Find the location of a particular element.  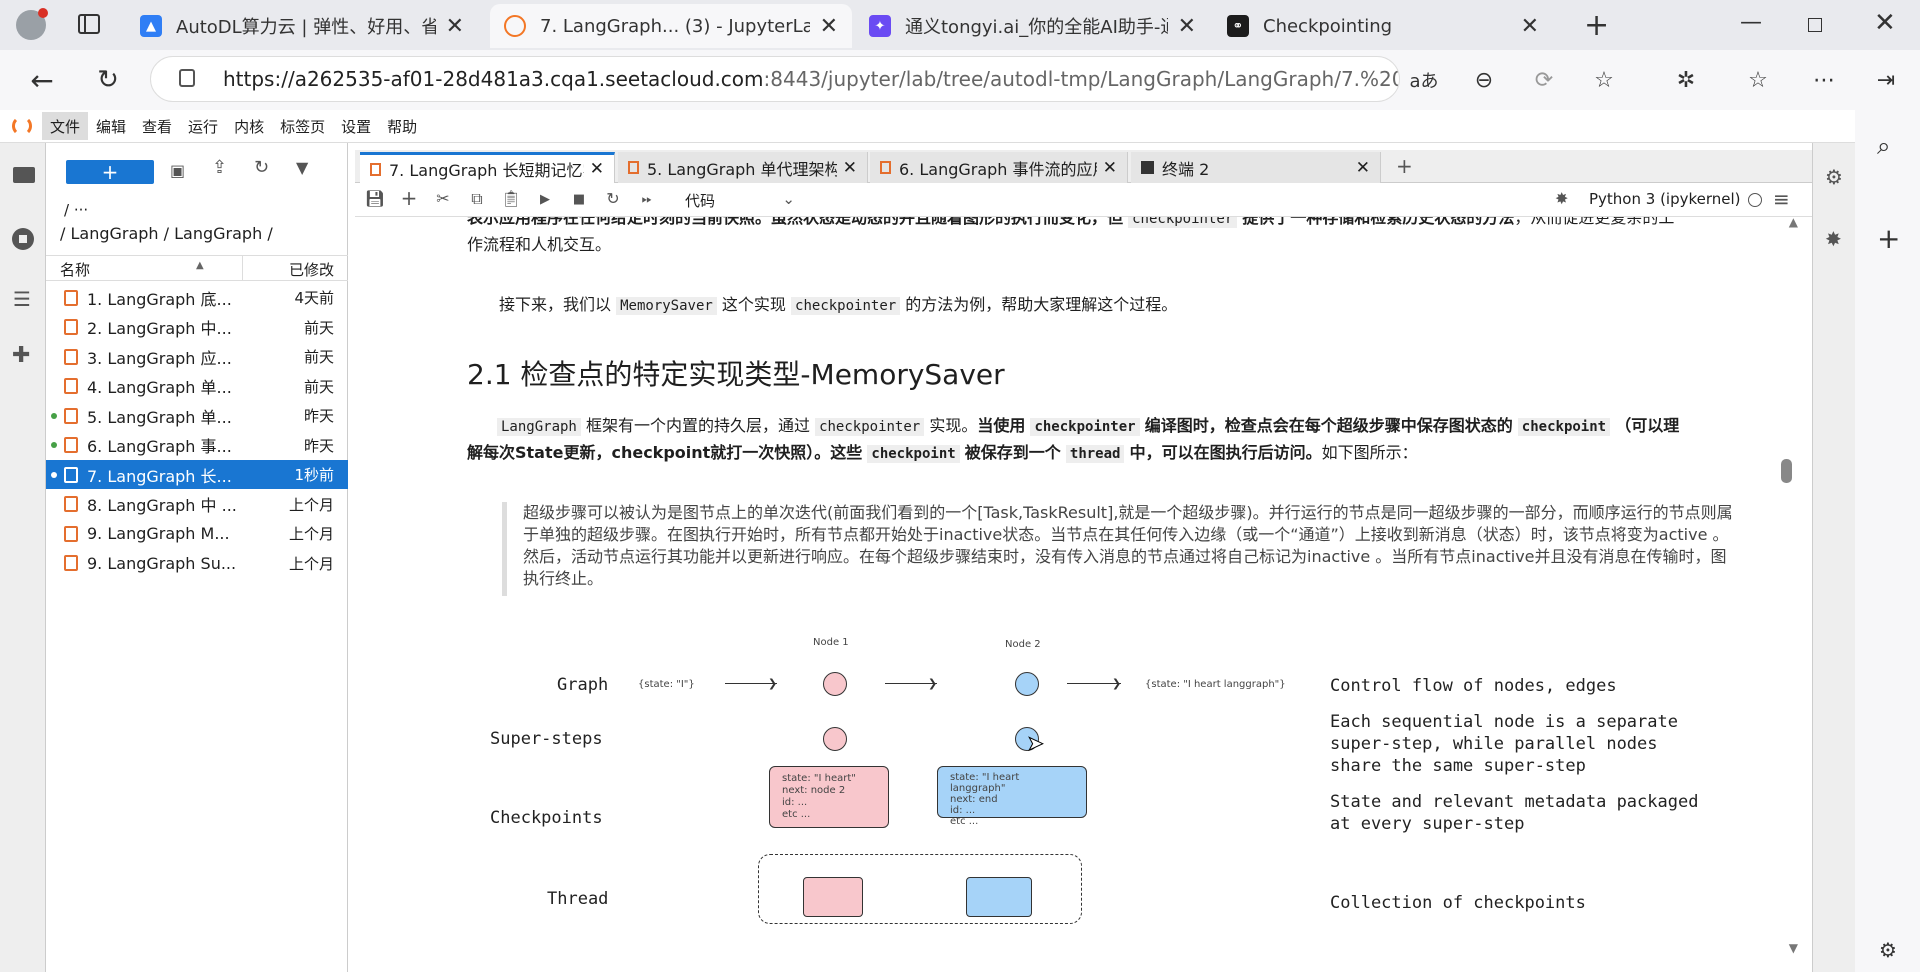

file-list-item: 3. LangGraph 应... 前天 is located at coordinates (197, 356).